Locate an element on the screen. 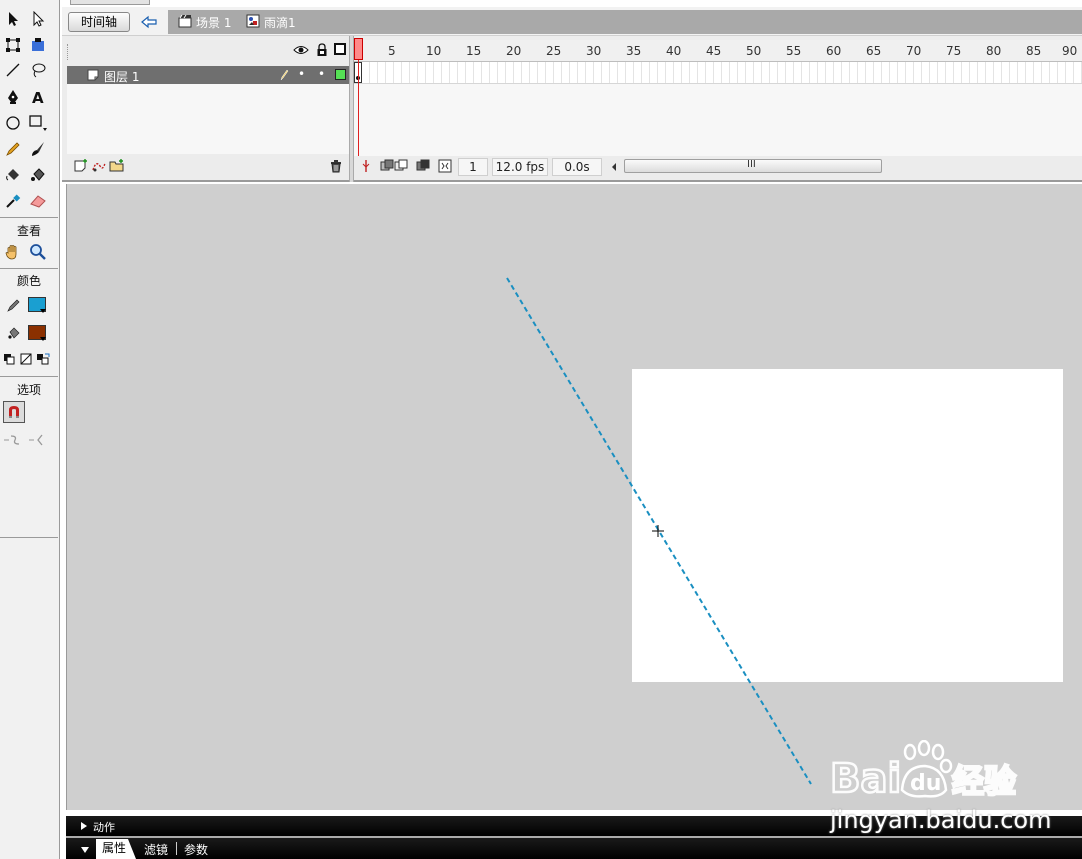  expand-arrow-icon is located at coordinates (84, 827).